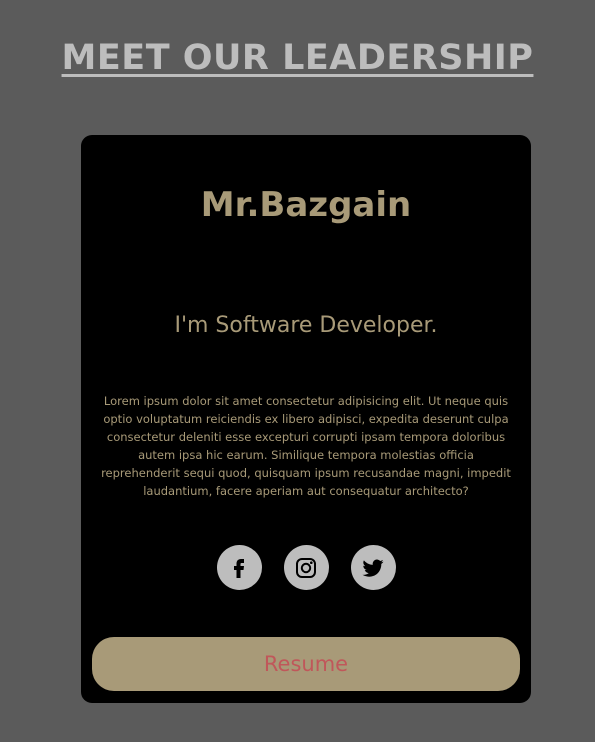  What do you see at coordinates (306, 325) in the screenshot?
I see `leader-role: I'm Software Developer.` at bounding box center [306, 325].